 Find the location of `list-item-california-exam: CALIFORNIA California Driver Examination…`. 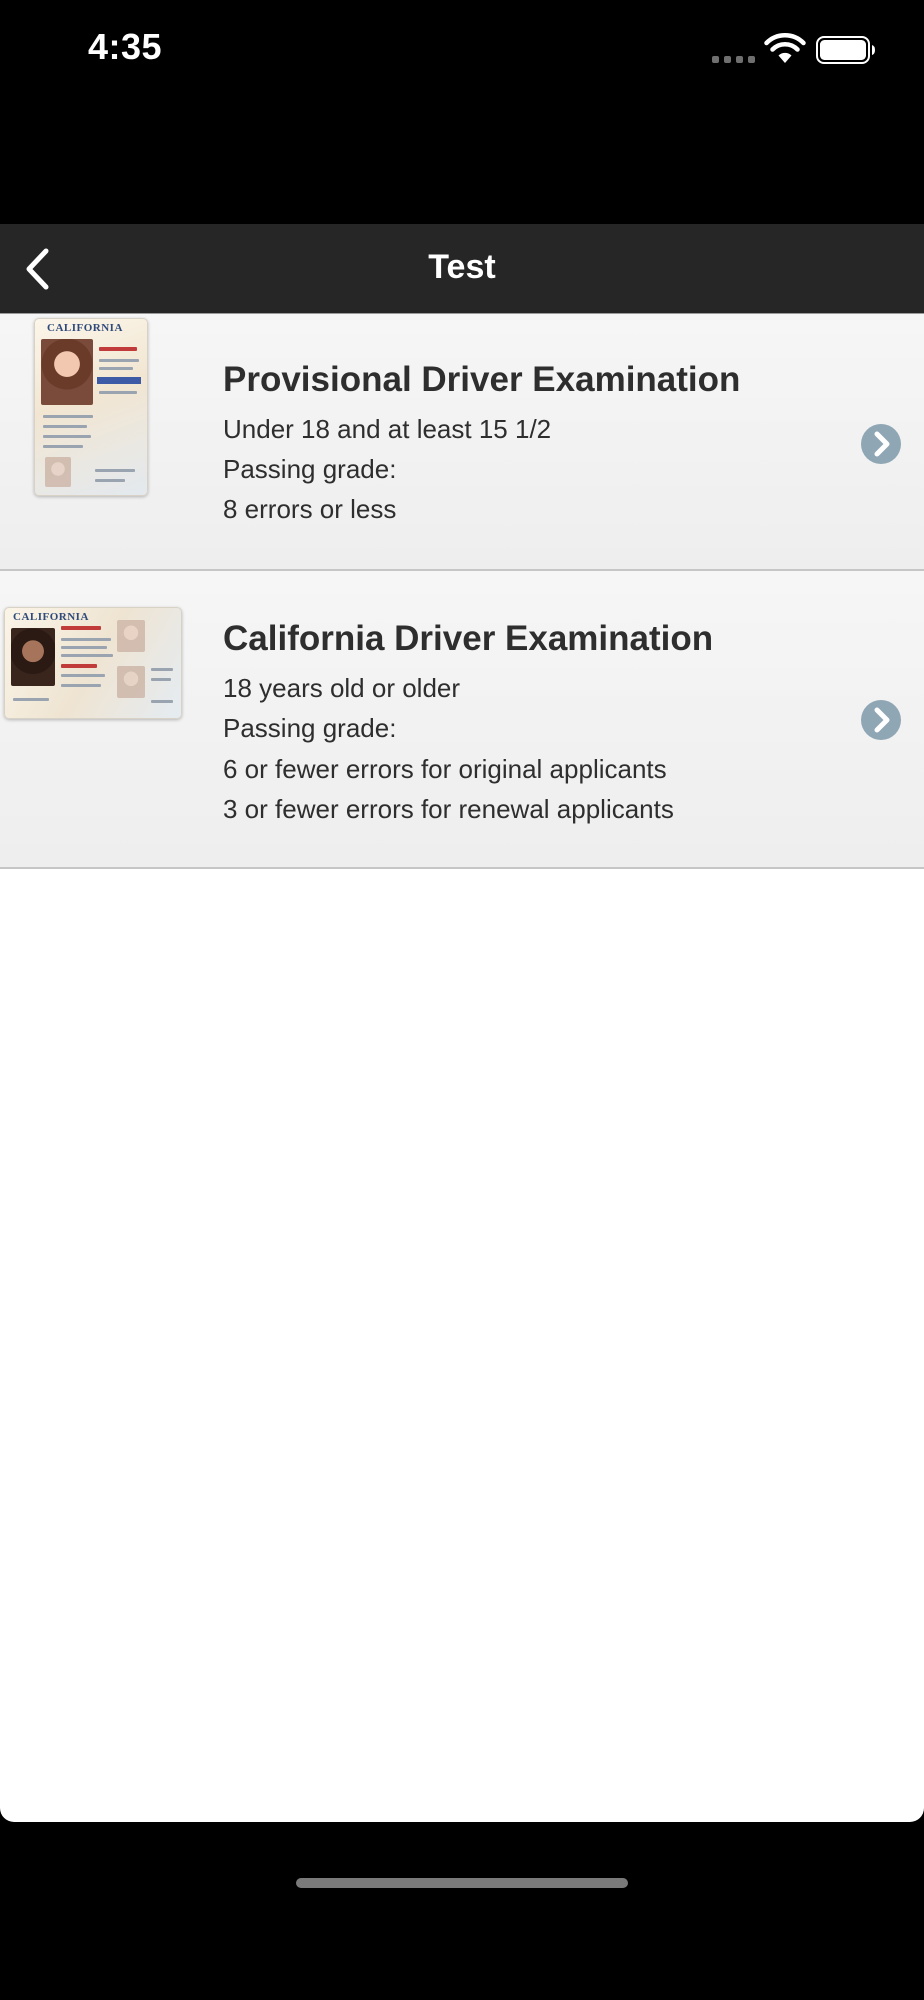

list-item-california-exam: CALIFORNIA California Driver Examination… is located at coordinates (462, 720).